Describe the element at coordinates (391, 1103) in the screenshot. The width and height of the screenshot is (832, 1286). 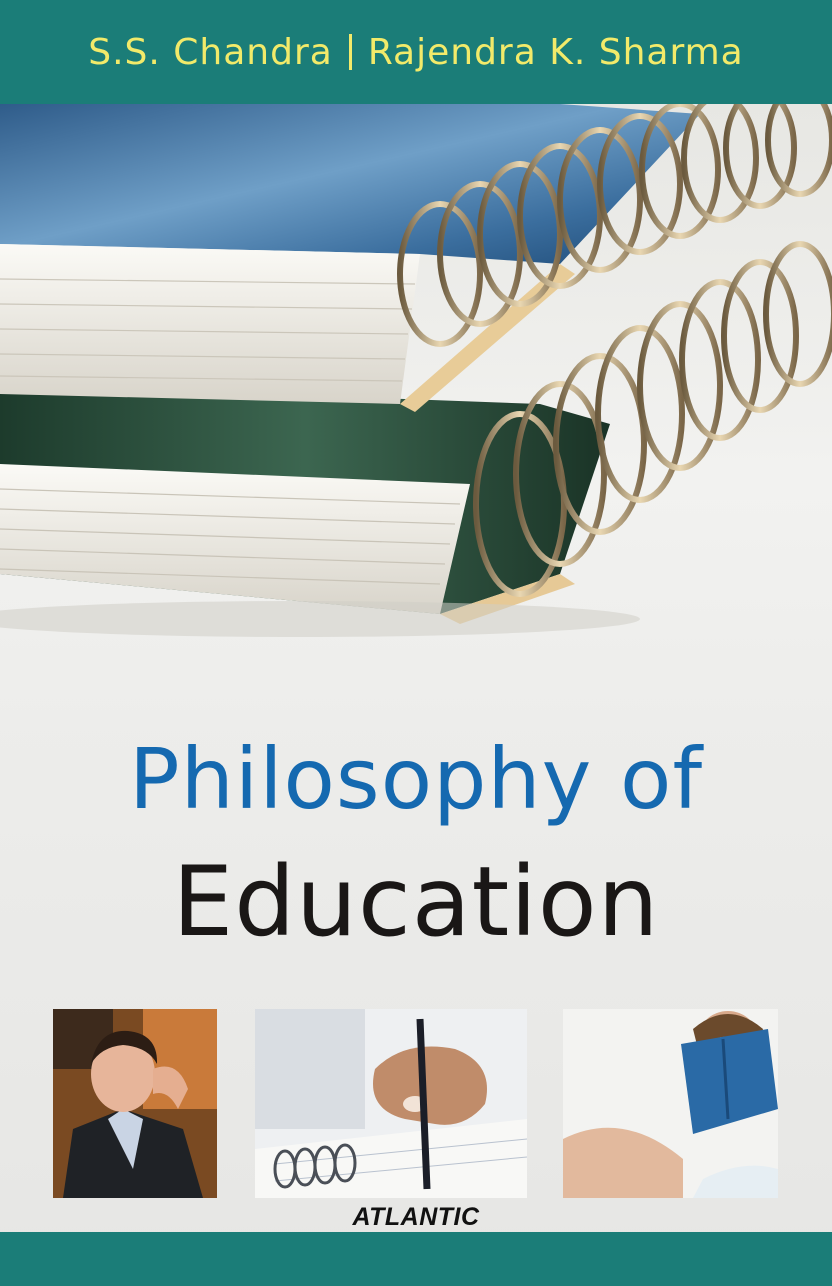
I see `hand-writing-with-pen-photo` at that location.